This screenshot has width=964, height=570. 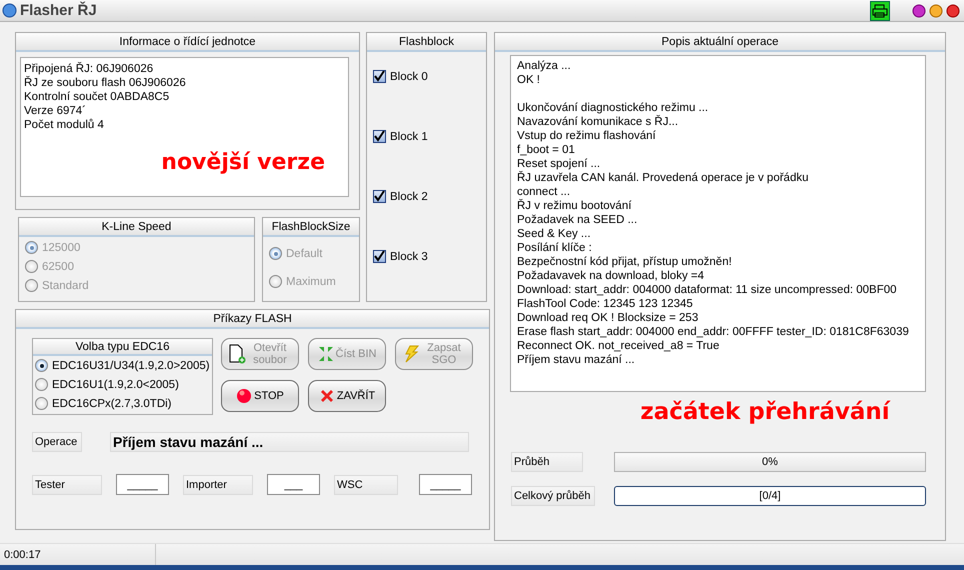 What do you see at coordinates (243, 163) in the screenshot?
I see `annotation: novější verze` at bounding box center [243, 163].